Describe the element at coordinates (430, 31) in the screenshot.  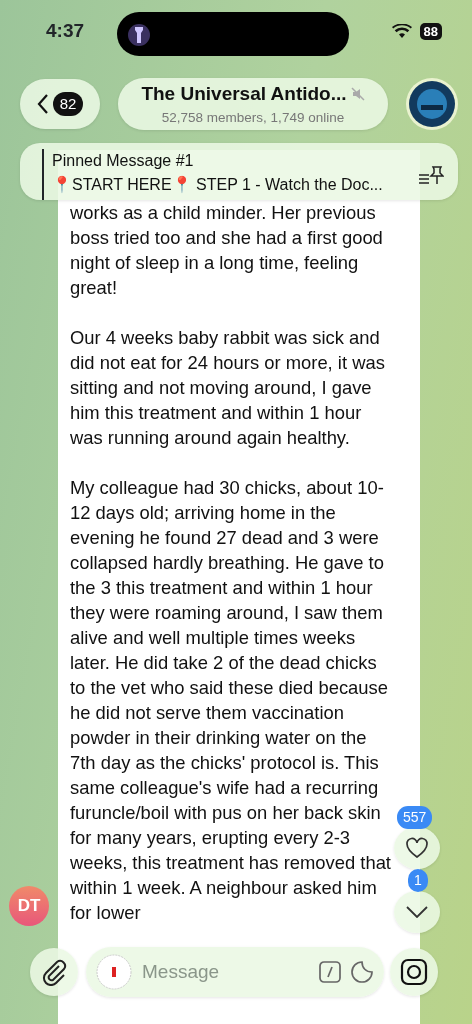
I see `battery-level: 88` at that location.